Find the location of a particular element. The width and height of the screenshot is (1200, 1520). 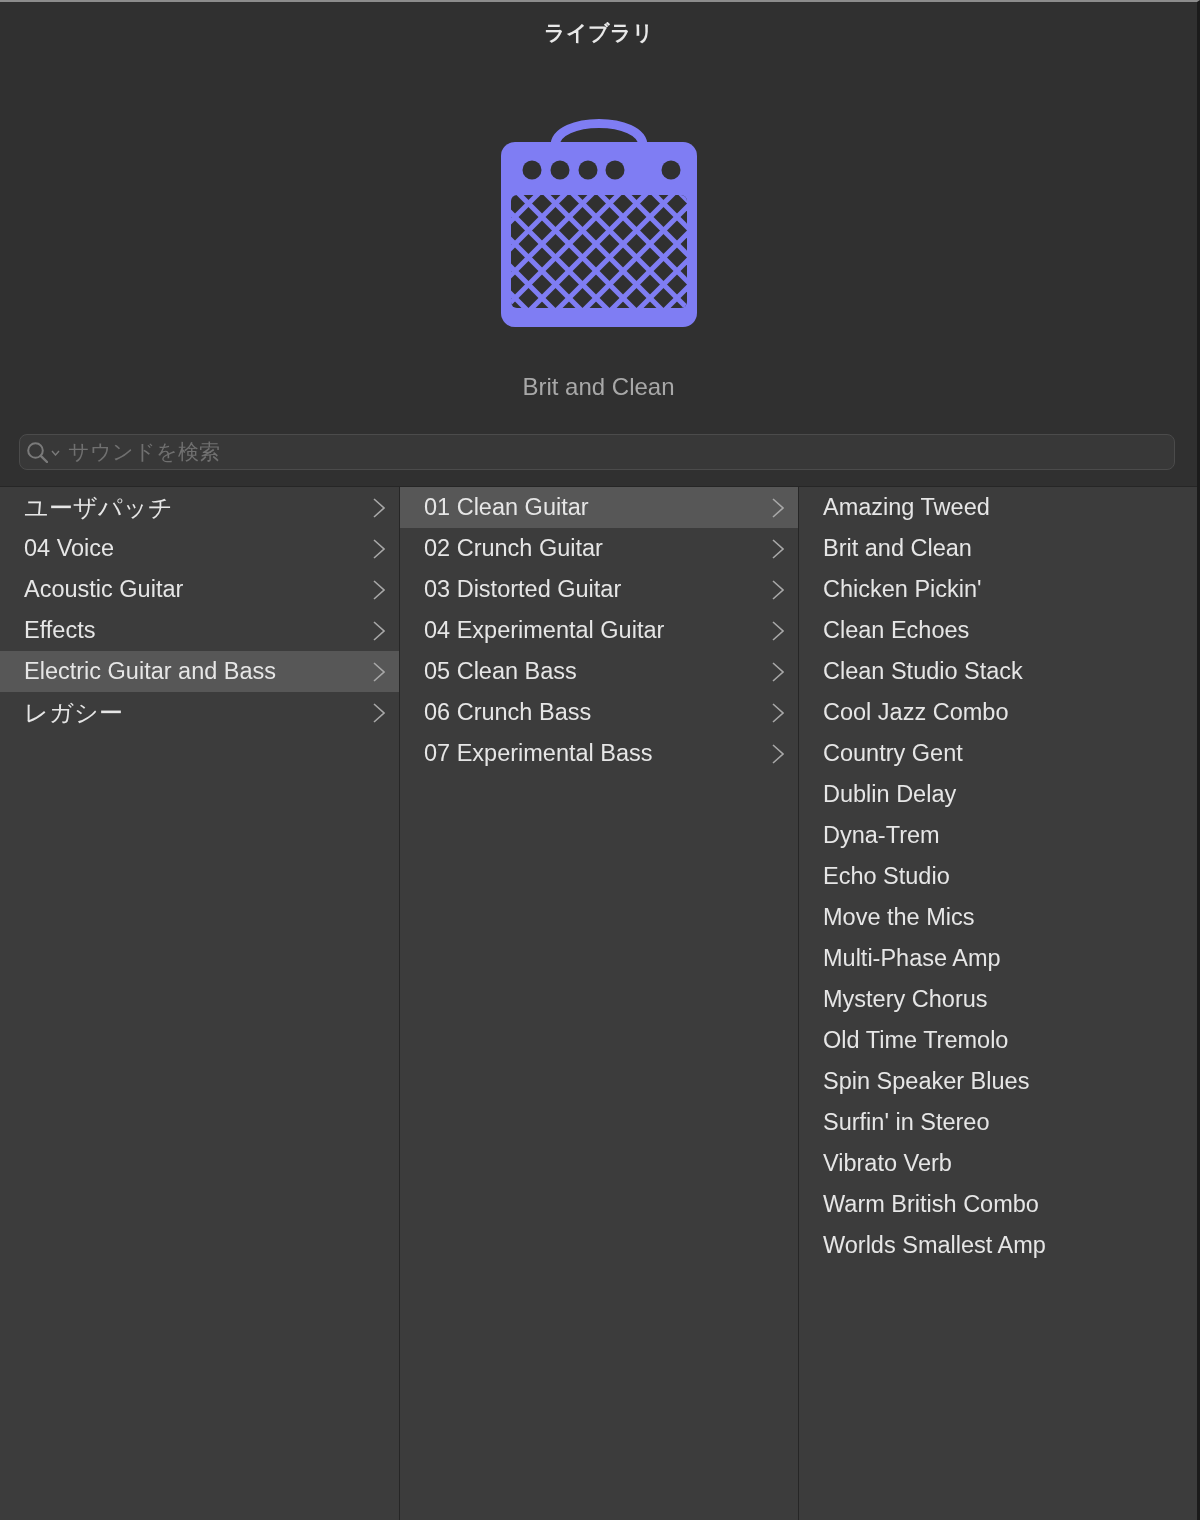

list-item: 02 Crunch Guitar is located at coordinates (599, 548).